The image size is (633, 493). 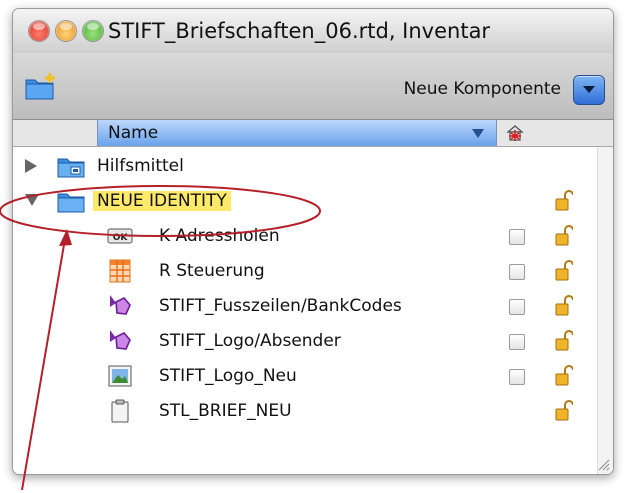 What do you see at coordinates (120, 376) in the screenshot?
I see `image-picture-icon` at bounding box center [120, 376].